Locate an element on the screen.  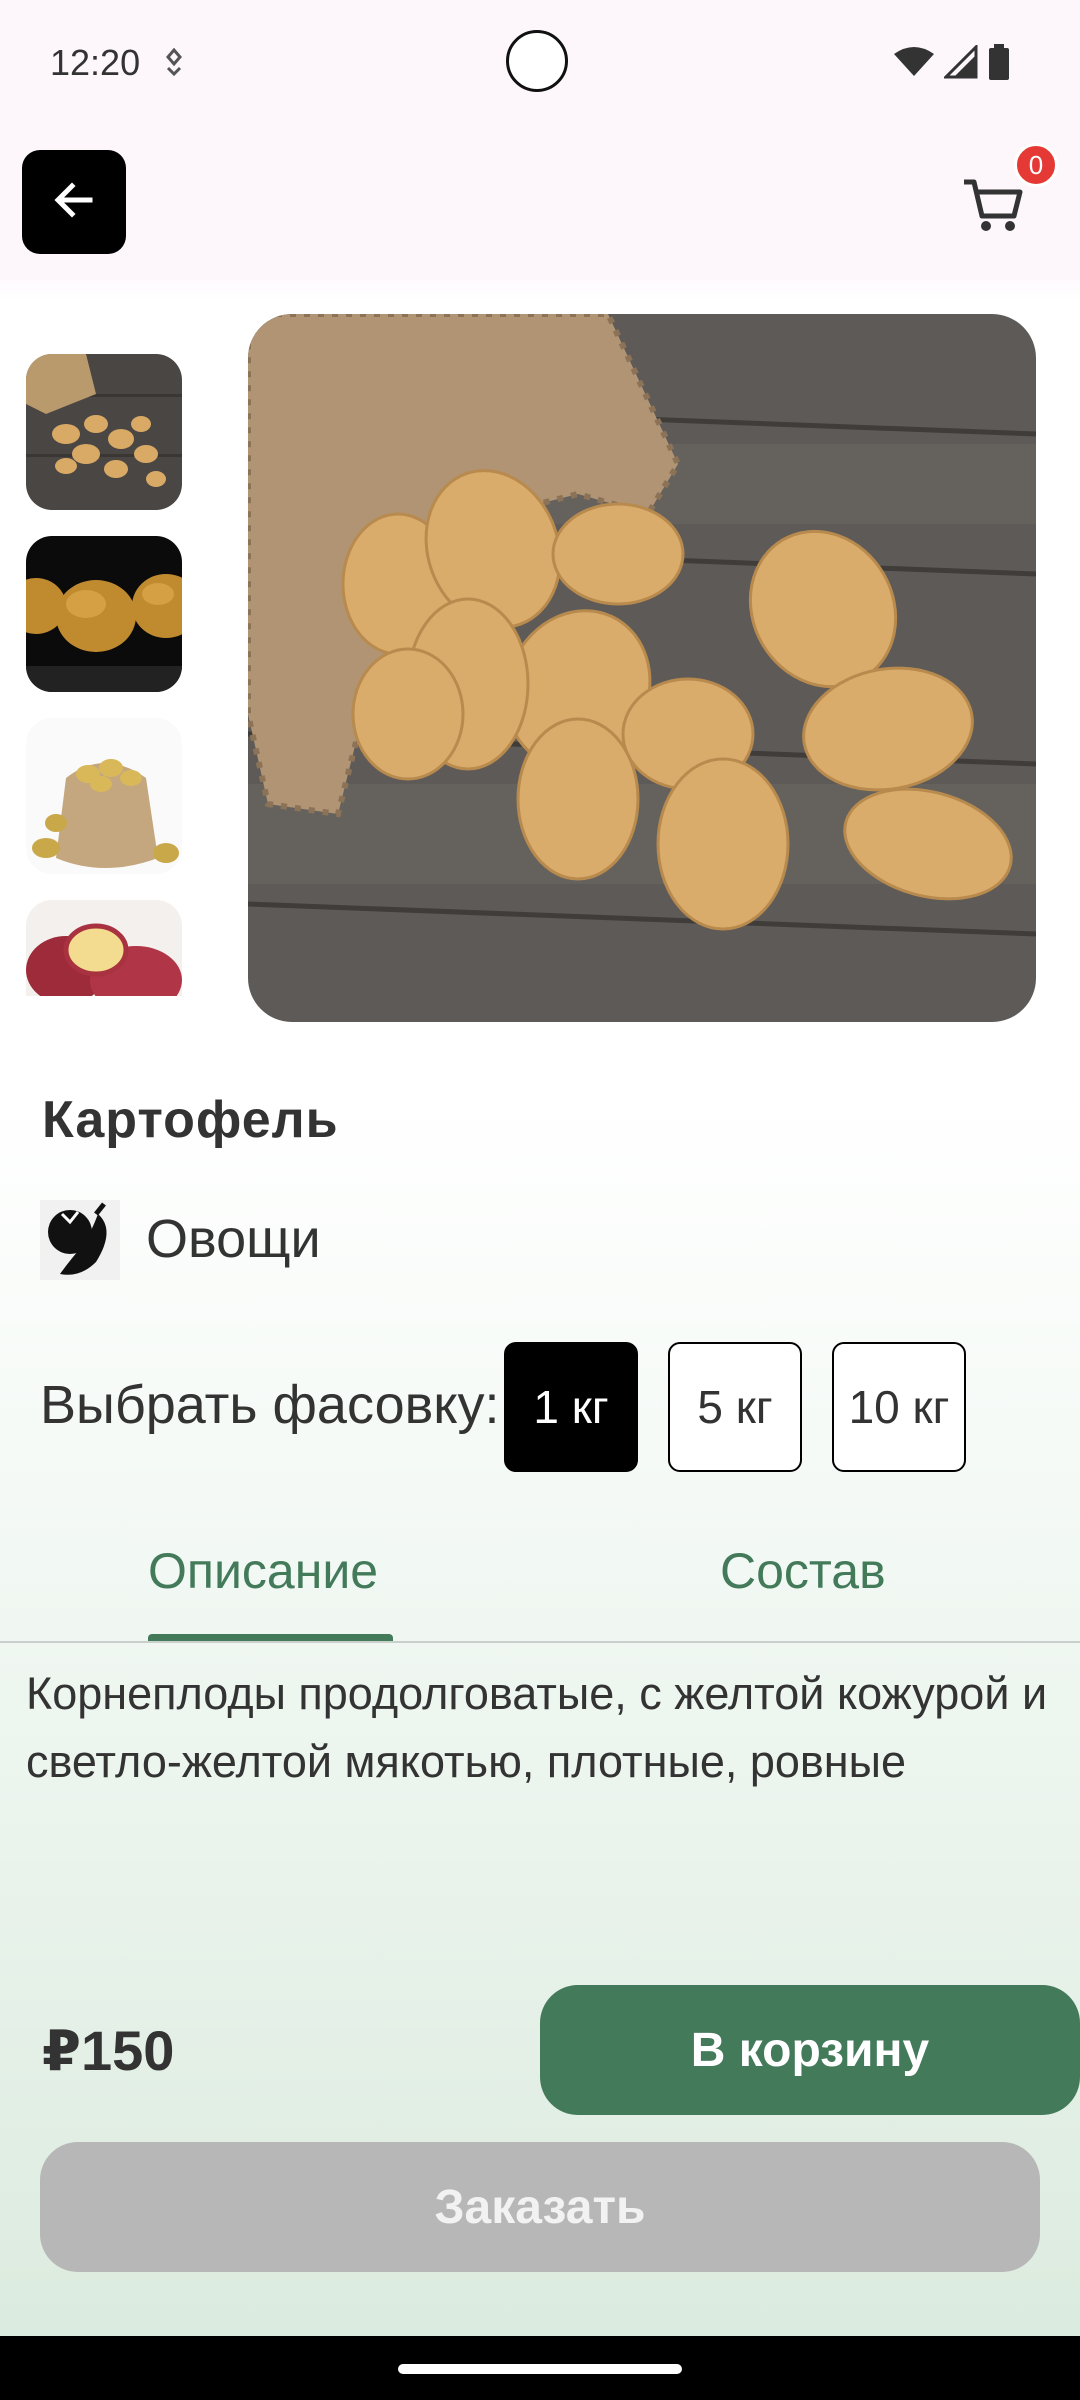
pack-label: Выбрать фасовку: is located at coordinates (270, 1405).